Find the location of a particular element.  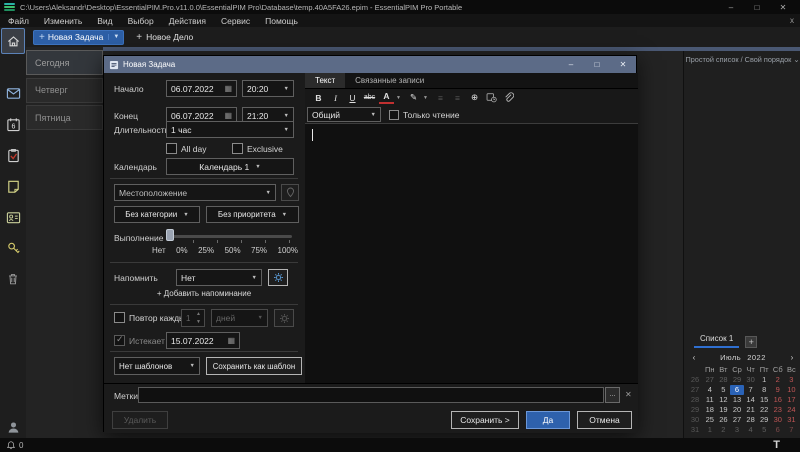

calendar-day-cell: 8 is located at coordinates (764, 390).